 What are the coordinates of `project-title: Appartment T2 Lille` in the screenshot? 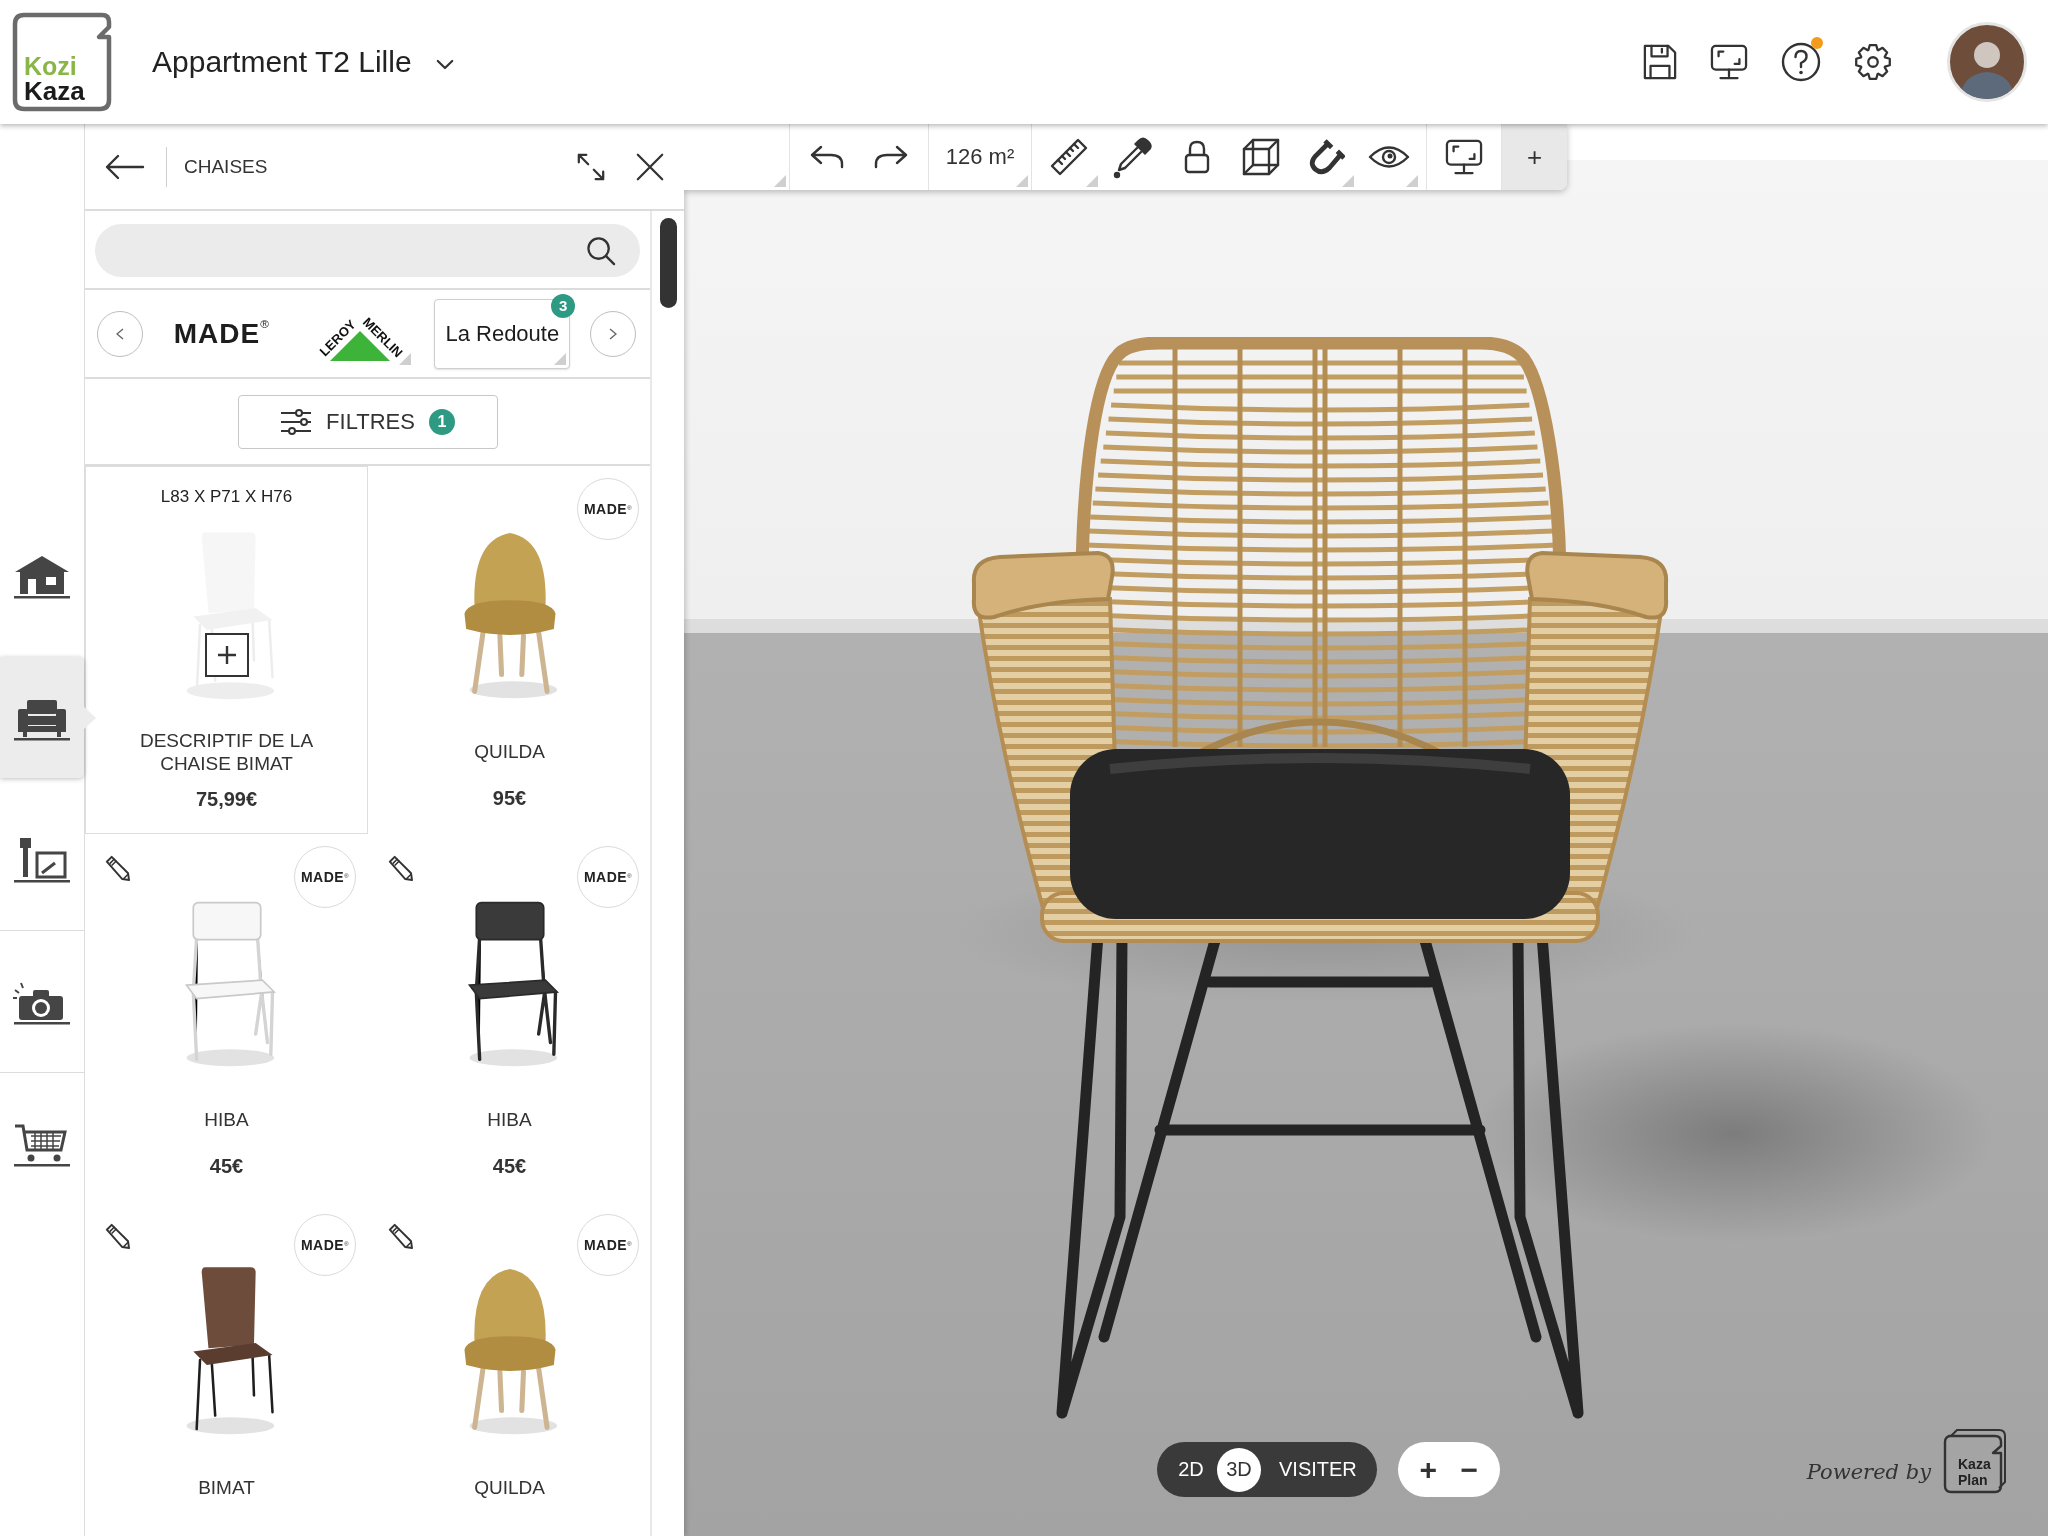 It's located at (282, 62).